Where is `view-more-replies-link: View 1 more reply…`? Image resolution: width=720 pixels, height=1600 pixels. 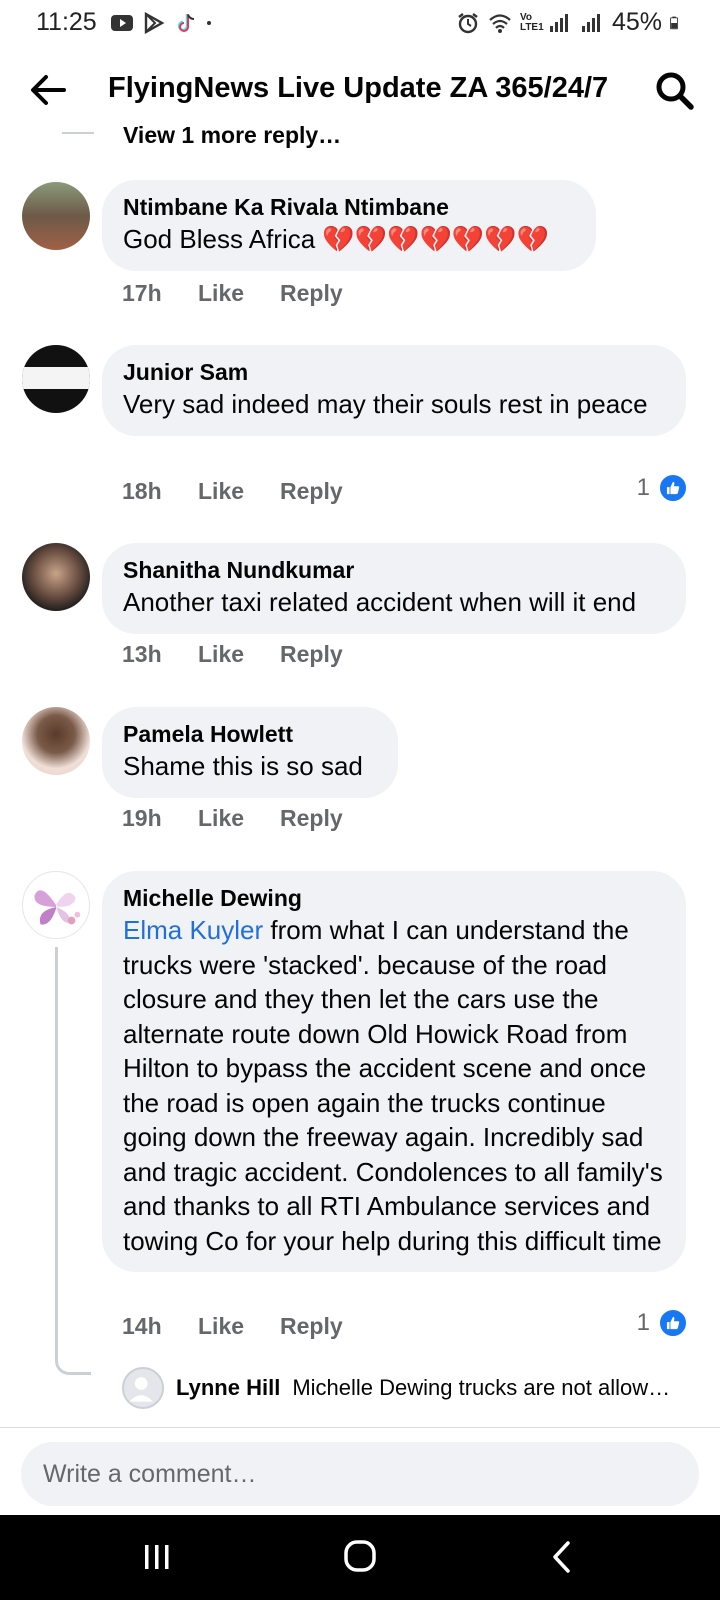 view-more-replies-link: View 1 more reply… is located at coordinates (232, 135).